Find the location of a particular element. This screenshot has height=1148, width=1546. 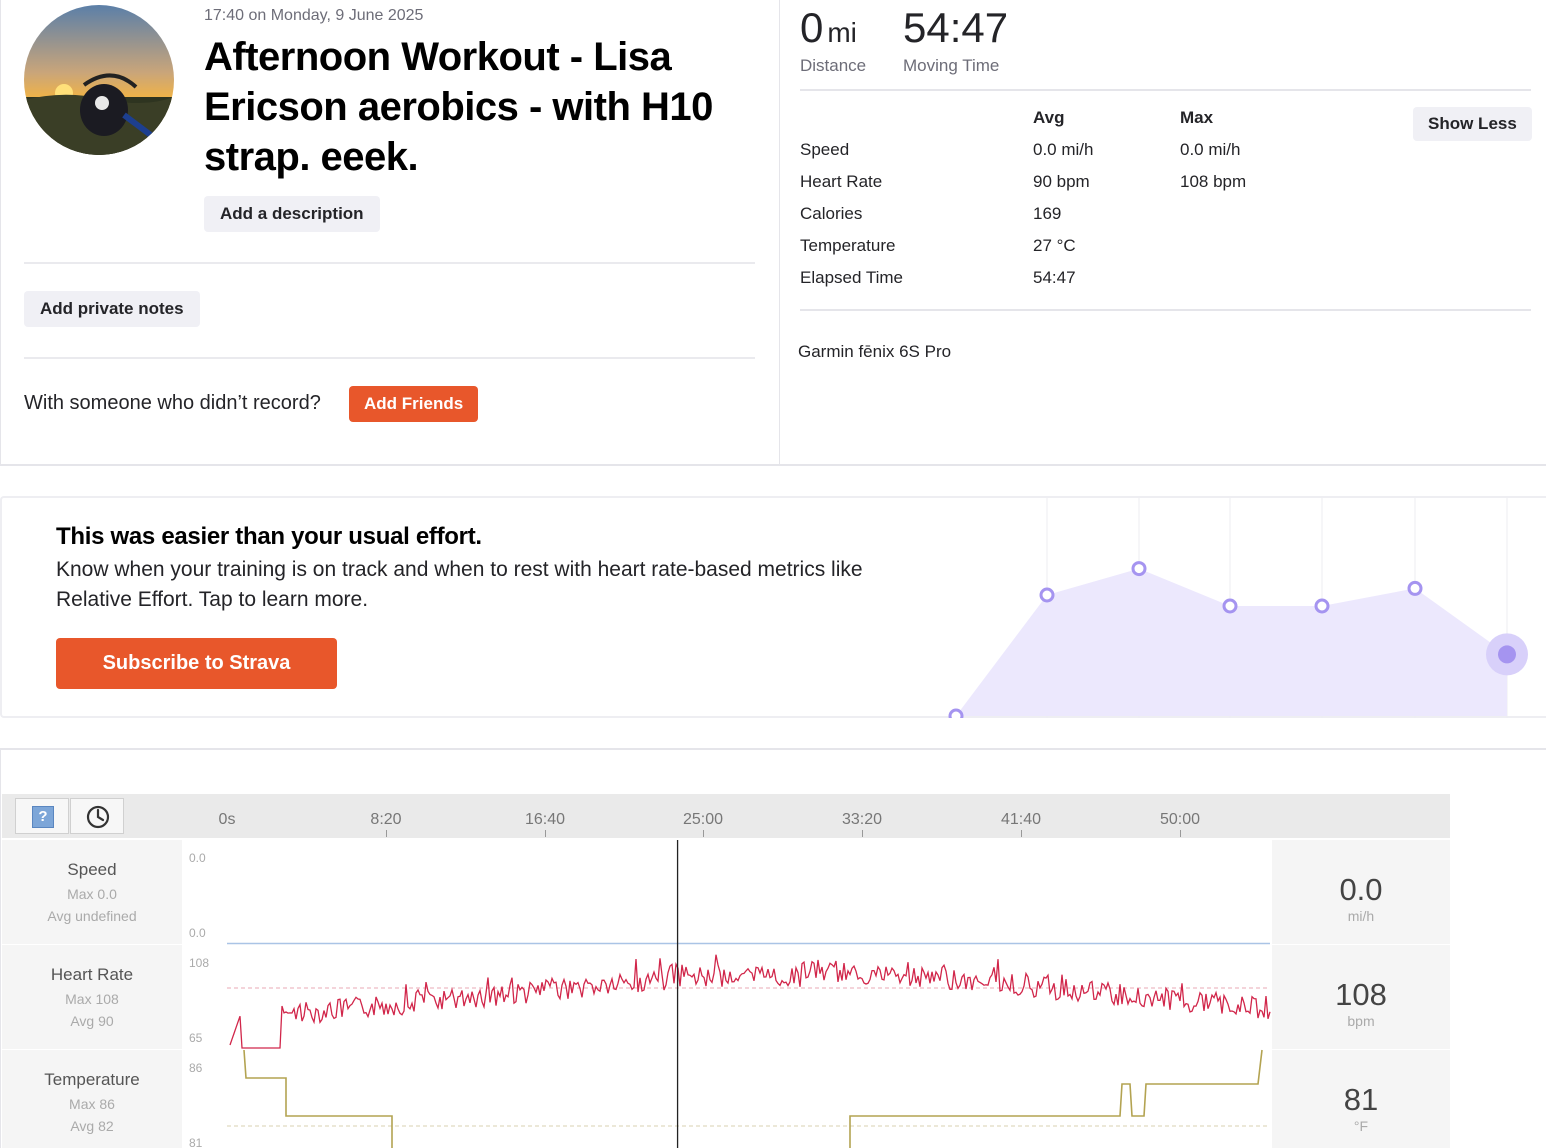

row-label: Temperature is located at coordinates (848, 245).